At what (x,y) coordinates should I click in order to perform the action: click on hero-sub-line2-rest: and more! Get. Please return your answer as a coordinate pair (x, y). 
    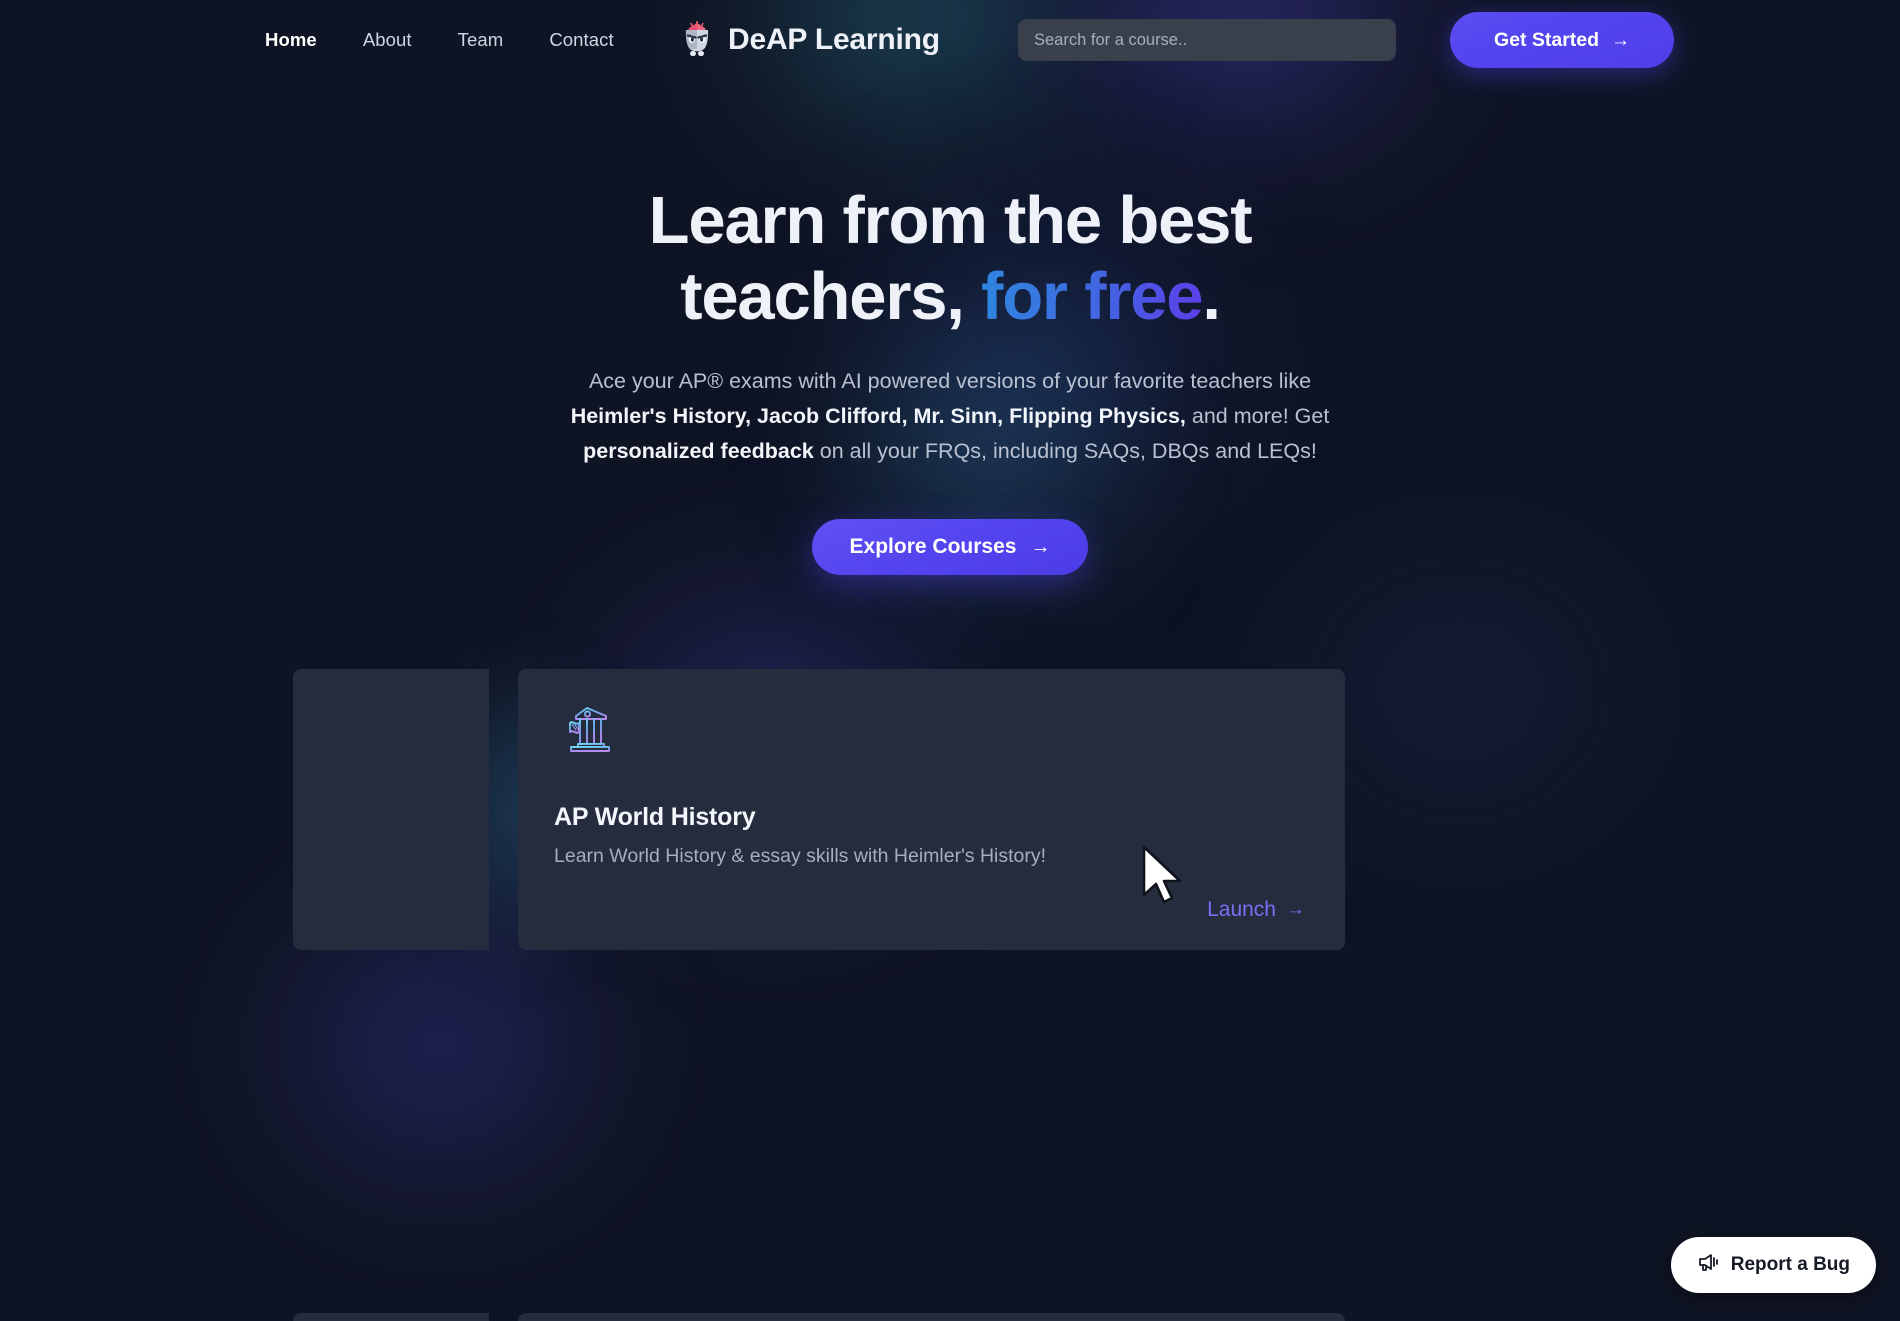
    Looking at the image, I should click on (1257, 416).